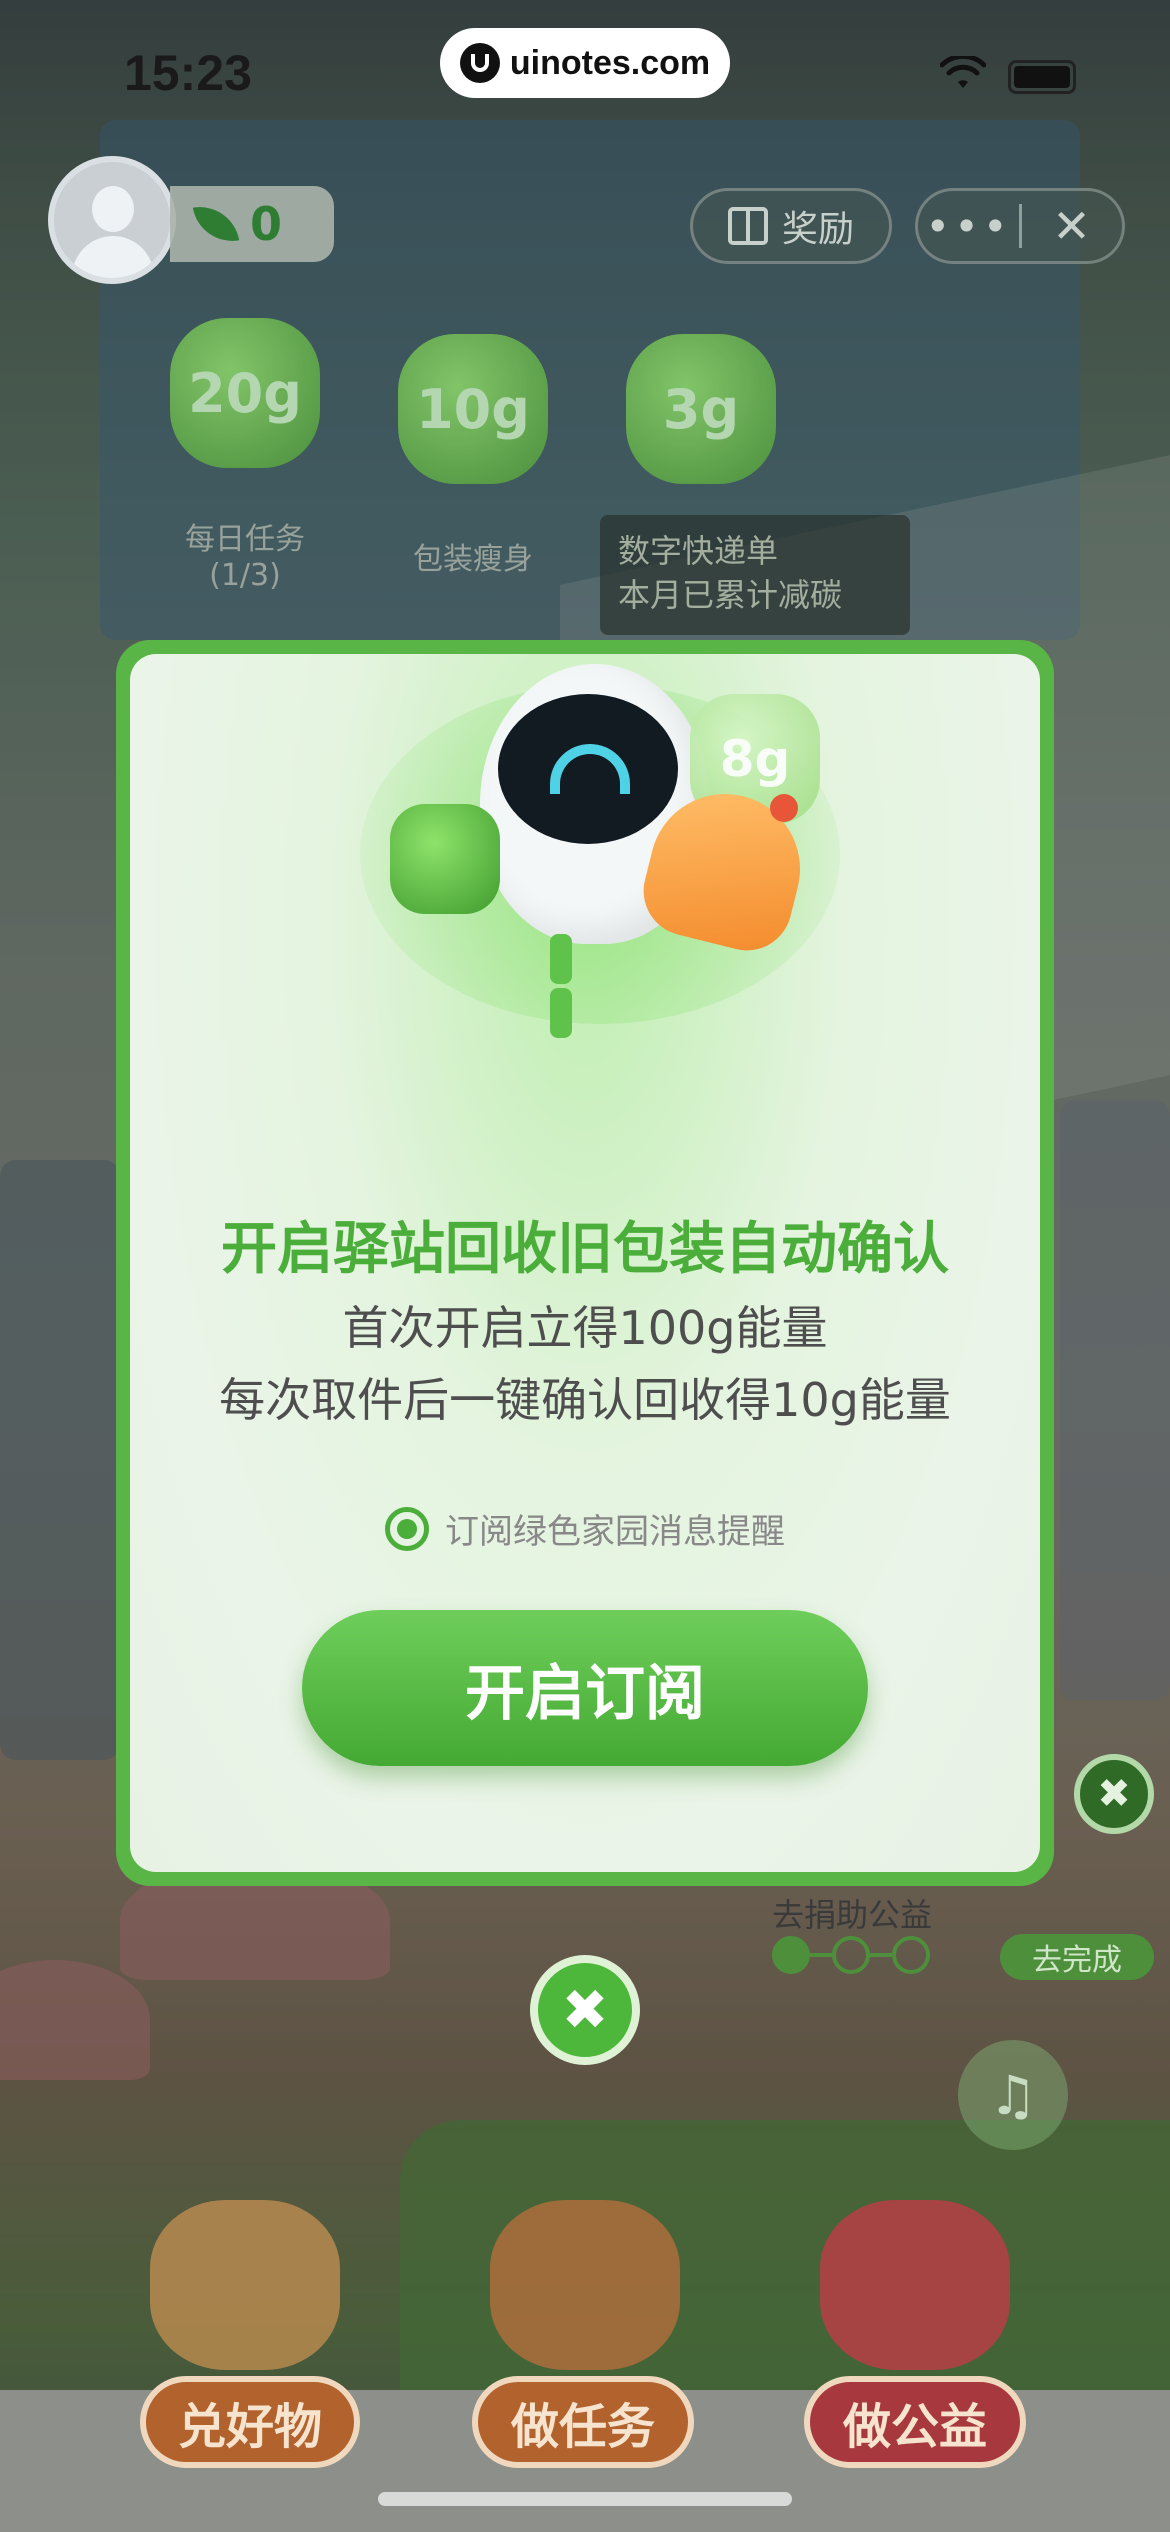 The height and width of the screenshot is (2532, 1170). Describe the element at coordinates (585, 2499) in the screenshot. I see `home-indicator` at that location.